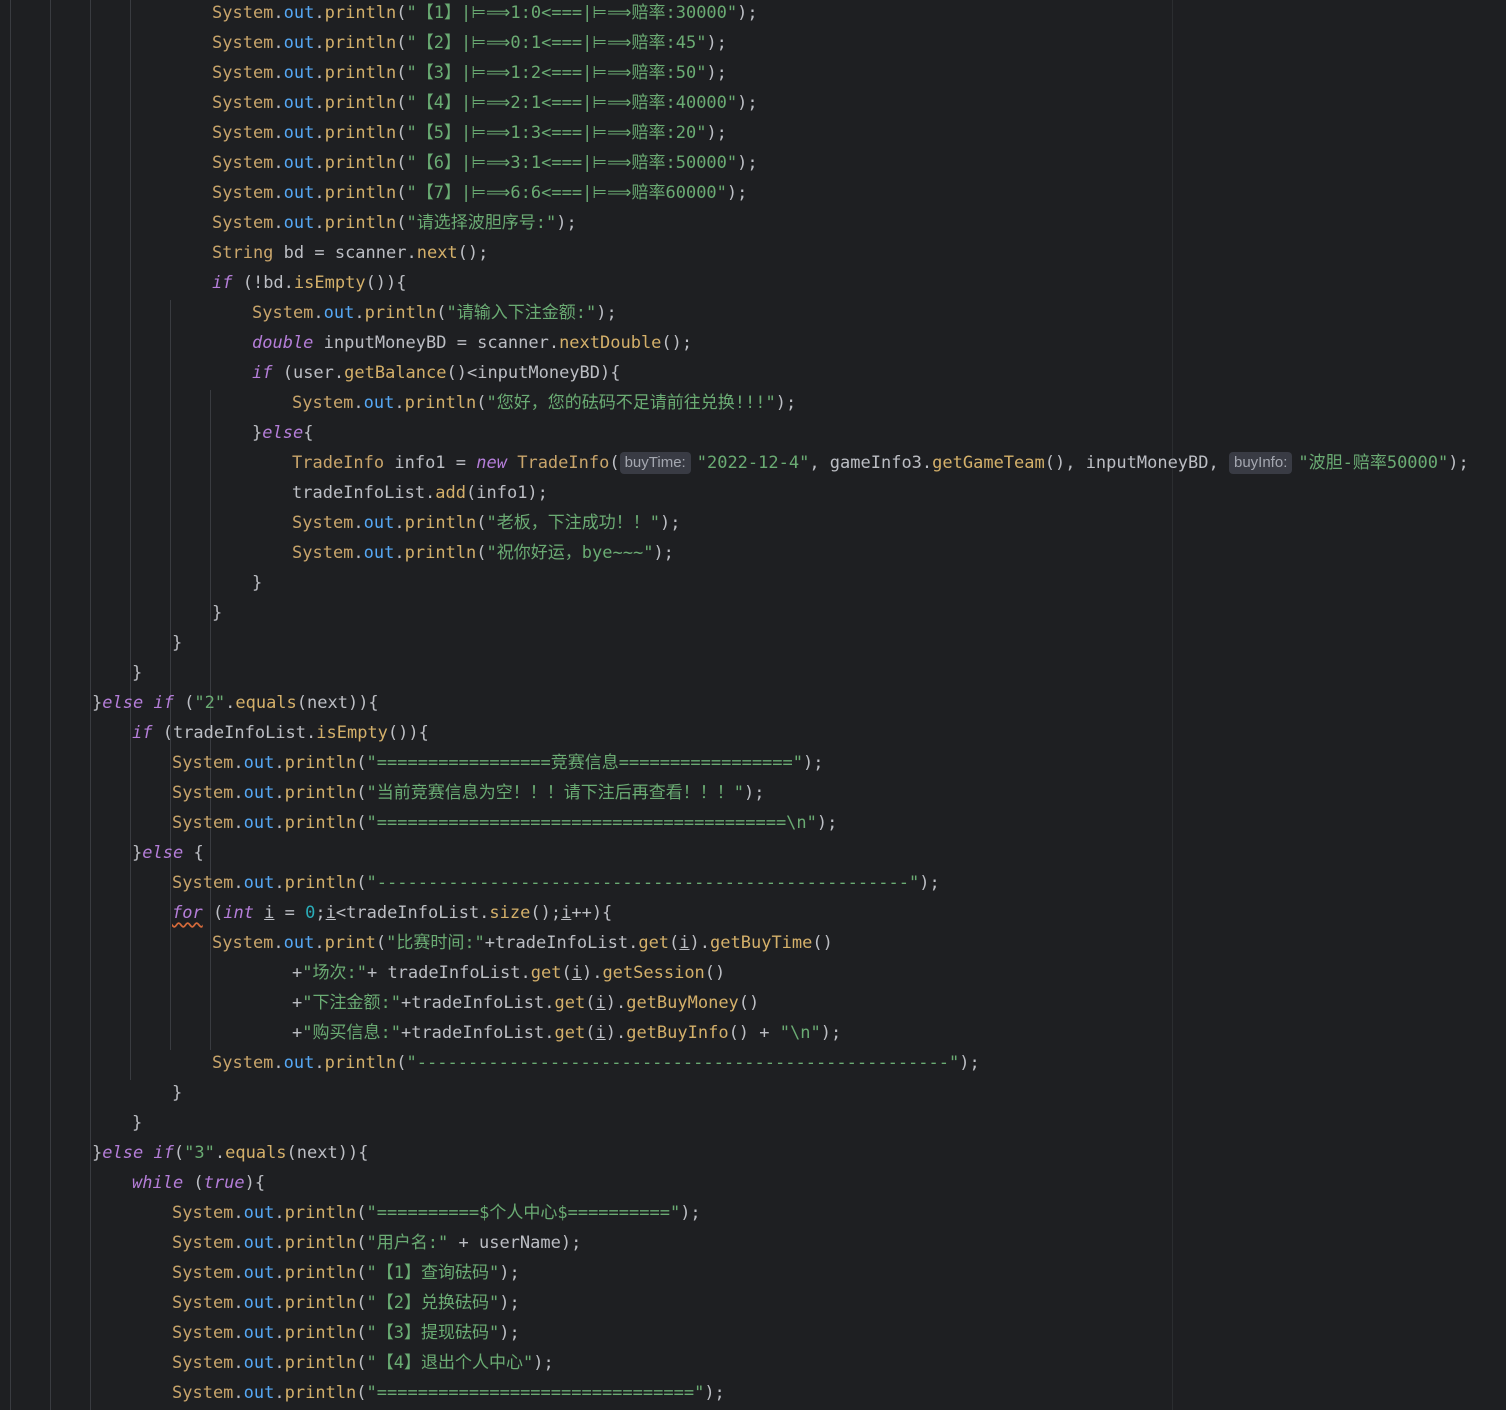 The height and width of the screenshot is (1410, 1506). Describe the element at coordinates (572, 163) in the screenshot. I see `string-literal: "【6】|⊨⟹3:1<===|⊨⟹赔率:50000"` at that location.